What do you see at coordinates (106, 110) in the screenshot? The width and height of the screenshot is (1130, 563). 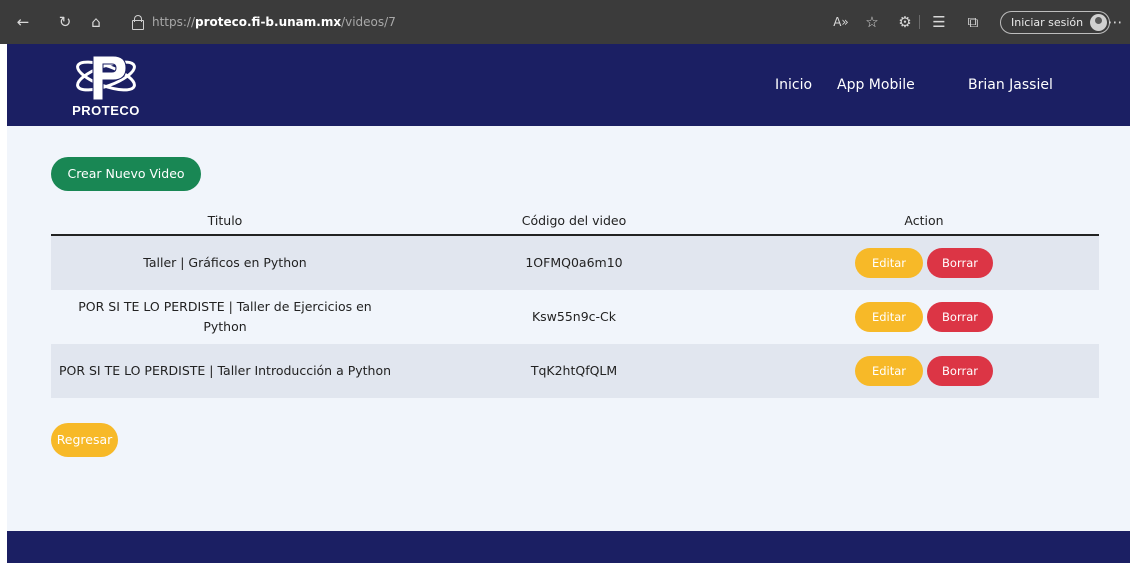 I see `logo-text: PROTECO` at bounding box center [106, 110].